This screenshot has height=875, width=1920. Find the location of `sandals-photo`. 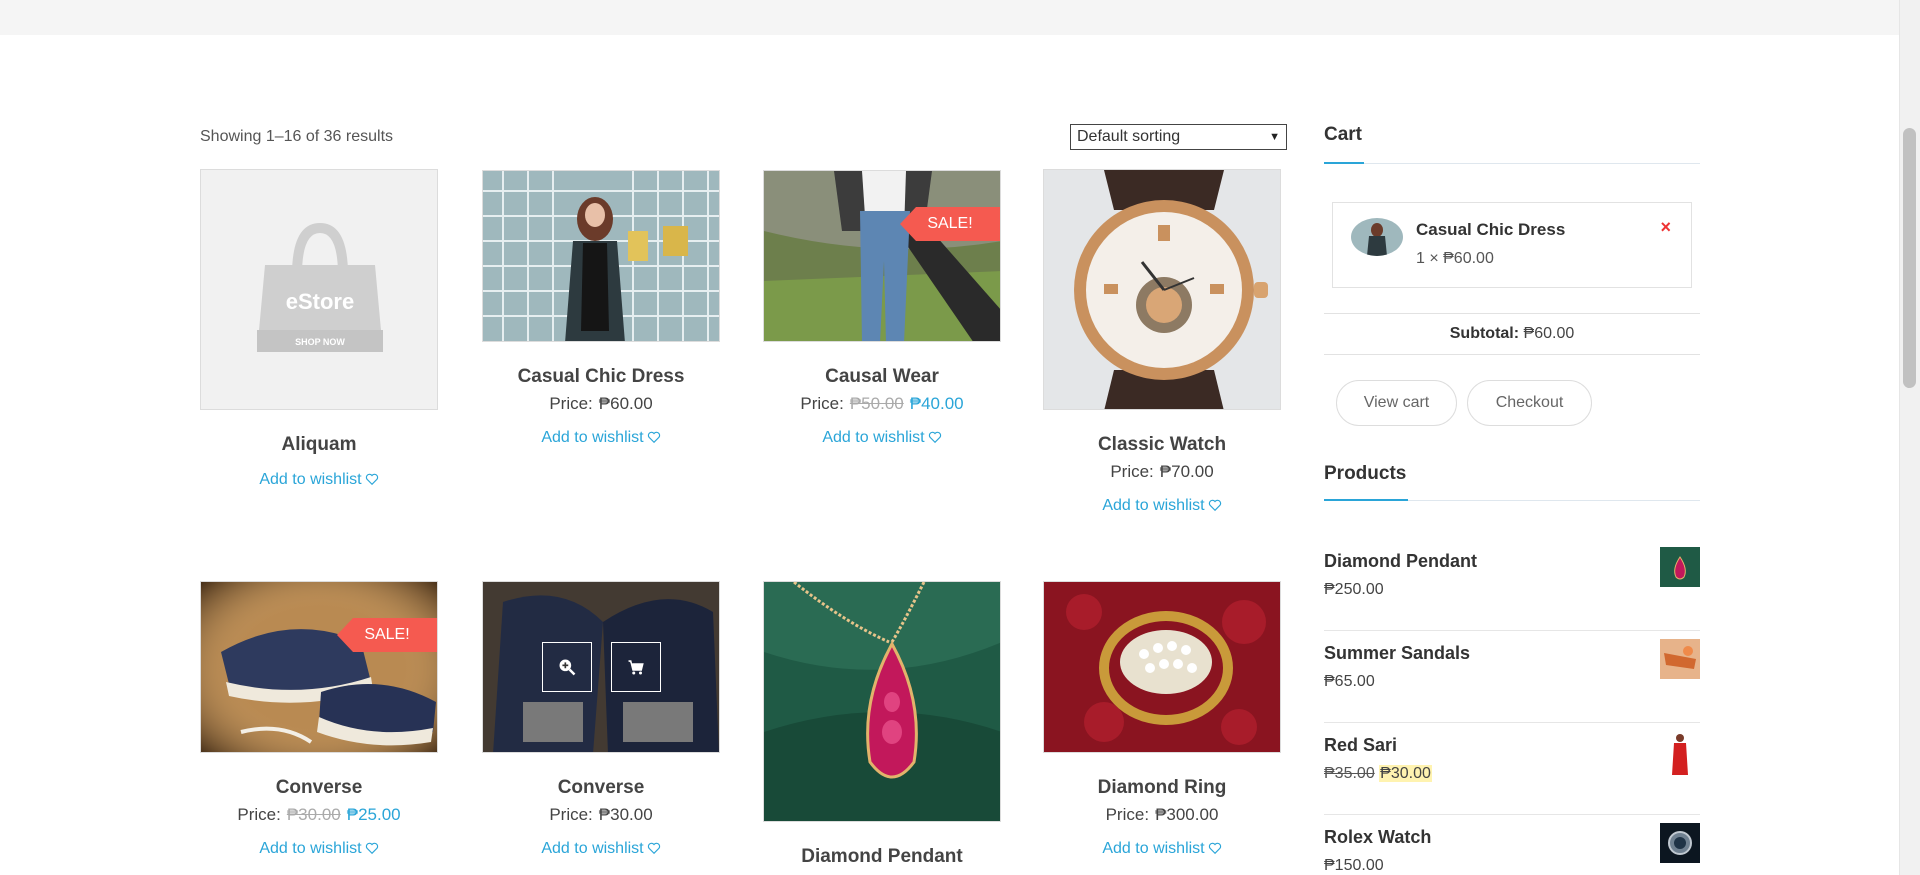

sandals-photo is located at coordinates (1680, 659).